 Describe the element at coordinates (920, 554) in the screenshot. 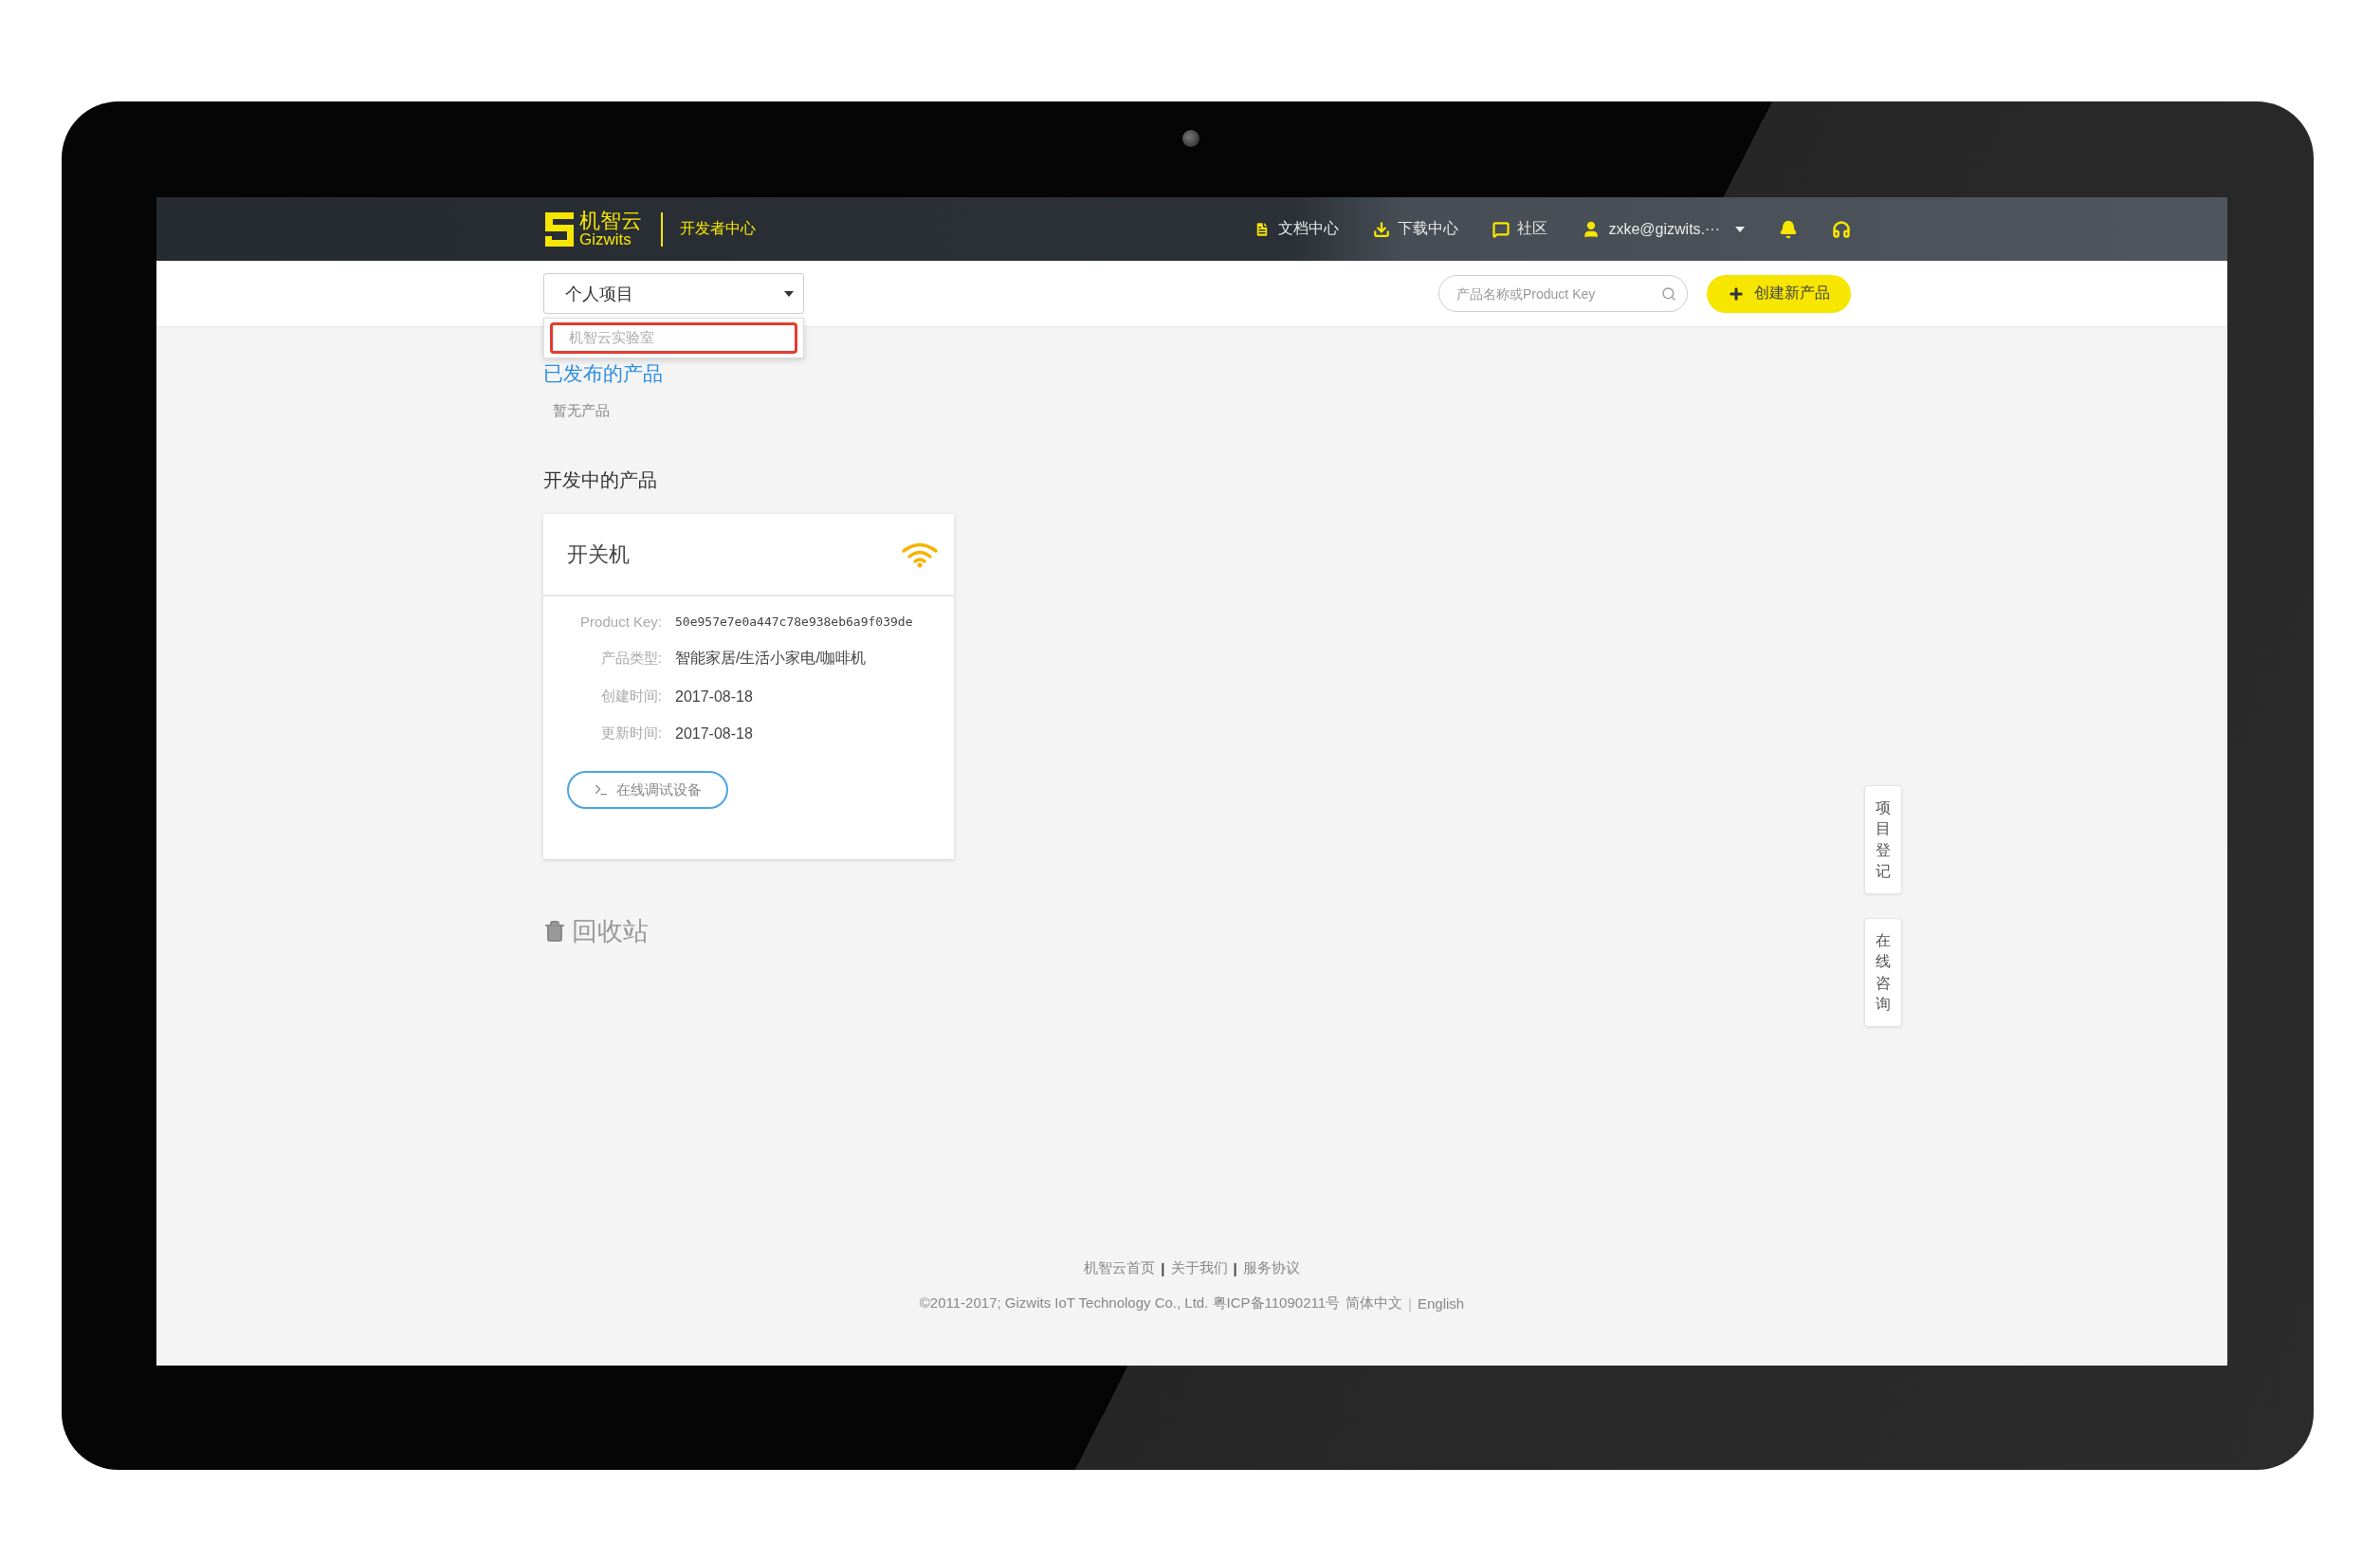

I see `wifi-icon` at that location.